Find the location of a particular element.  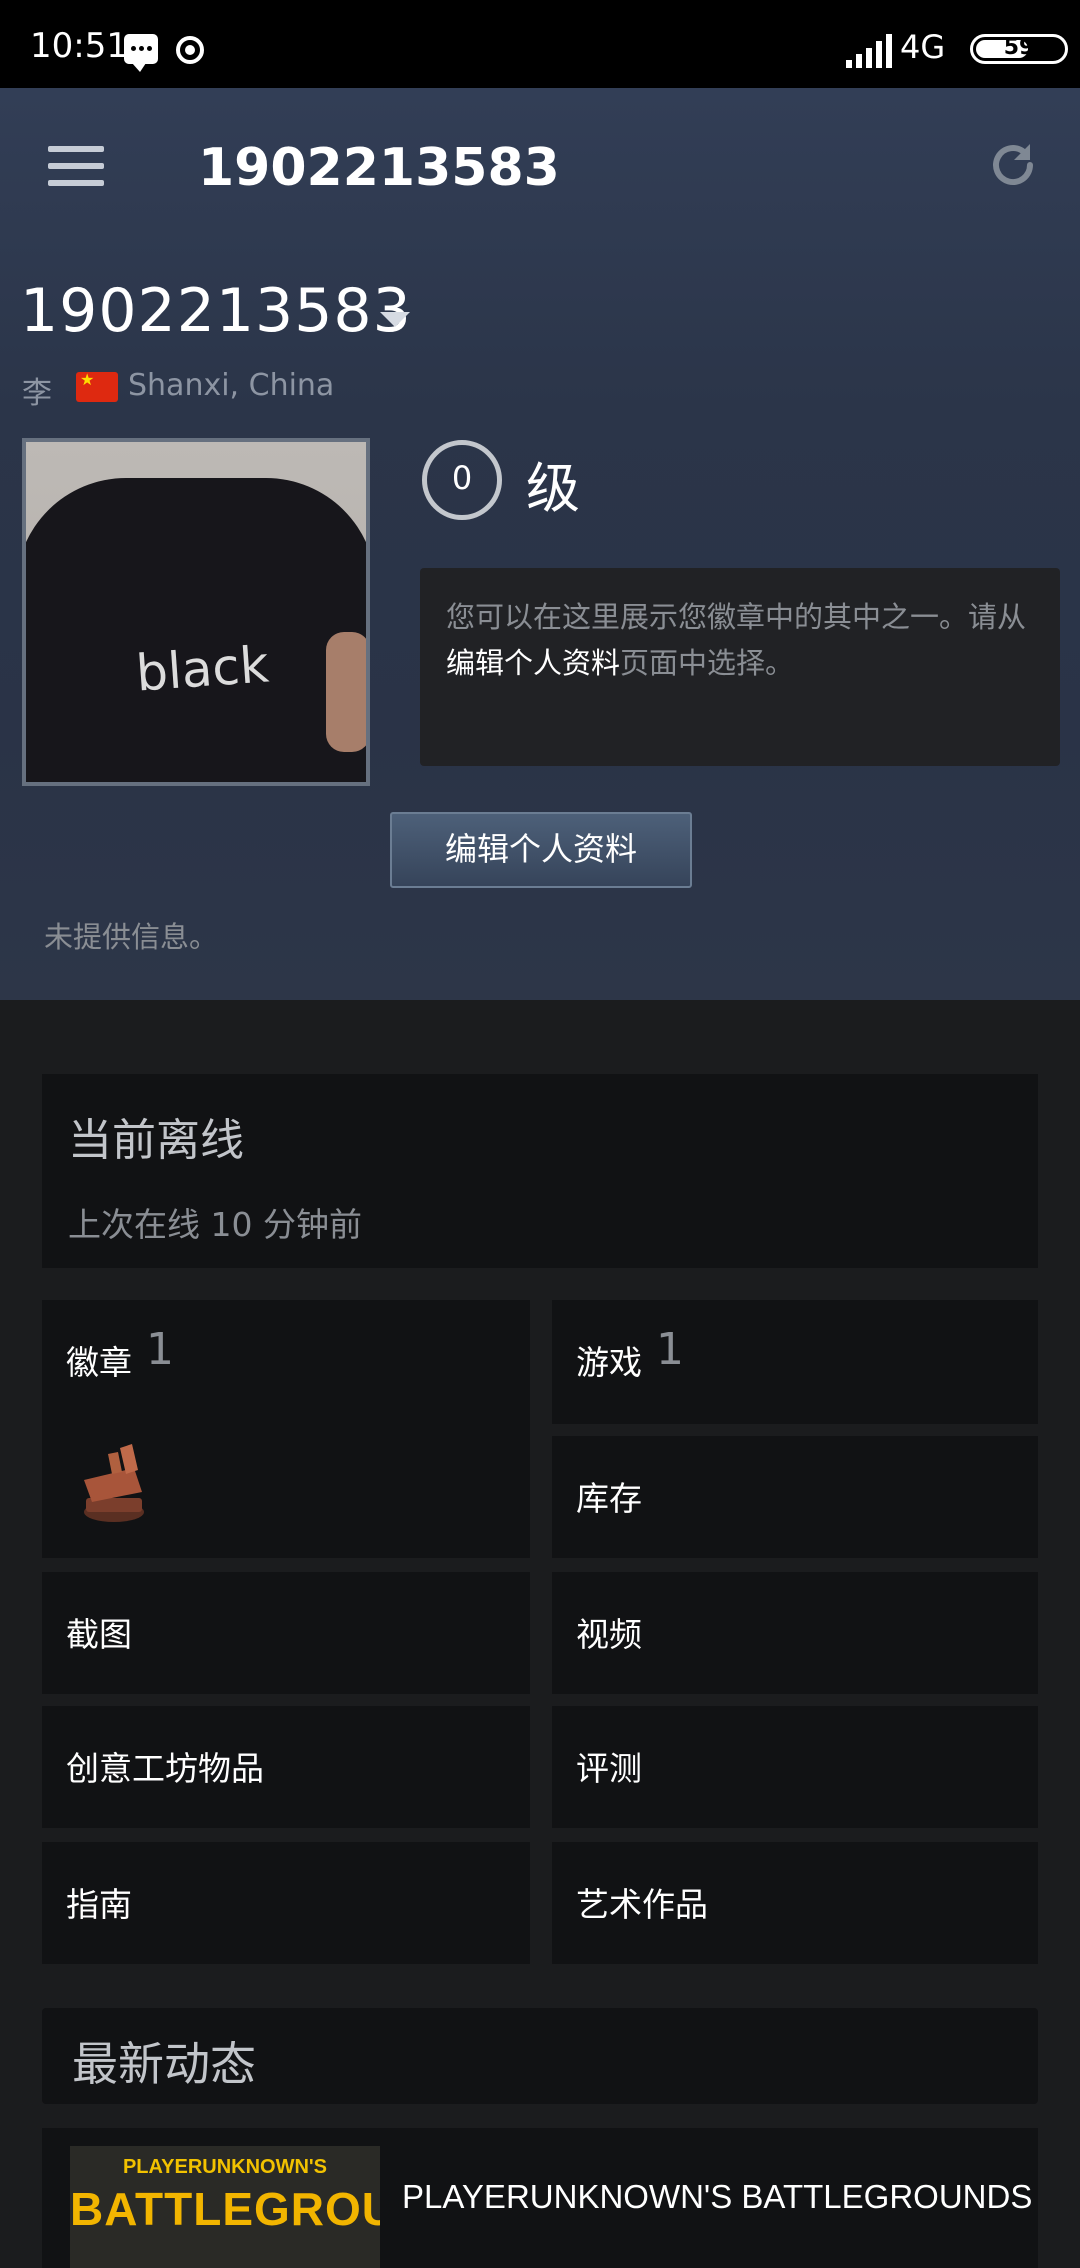

menu-icon is located at coordinates (76, 166).